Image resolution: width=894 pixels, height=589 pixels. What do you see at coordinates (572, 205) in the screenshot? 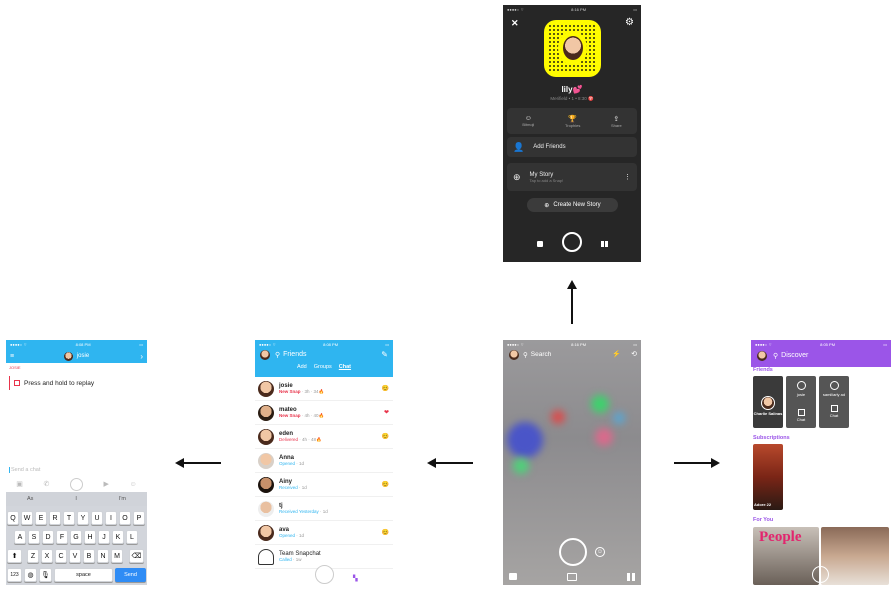
I see `create-new-story-button: ⊕ Create New Story` at bounding box center [572, 205].